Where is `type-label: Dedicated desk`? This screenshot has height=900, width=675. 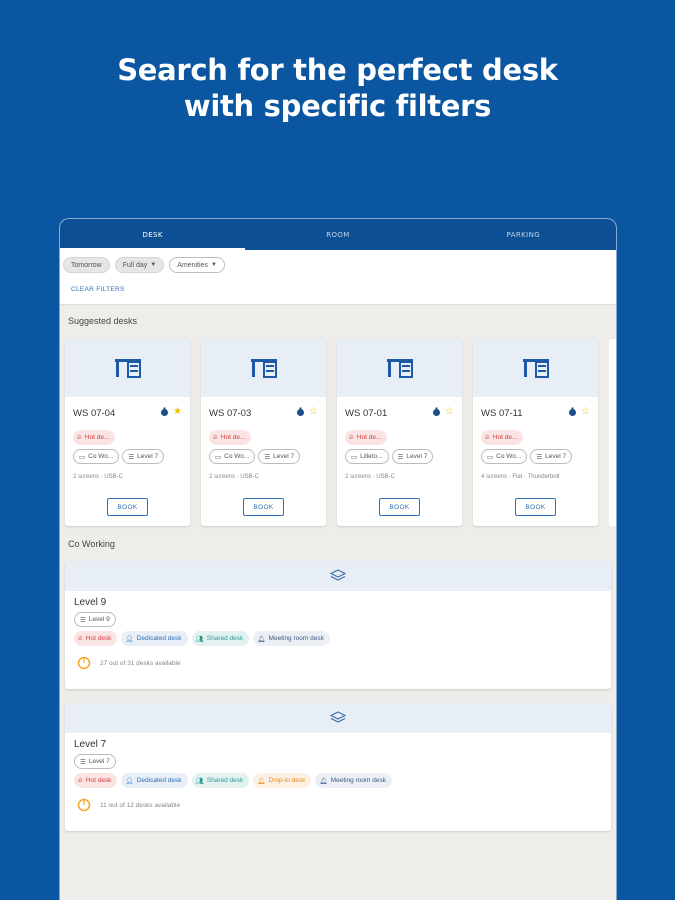 type-label: Dedicated desk is located at coordinates (159, 780).